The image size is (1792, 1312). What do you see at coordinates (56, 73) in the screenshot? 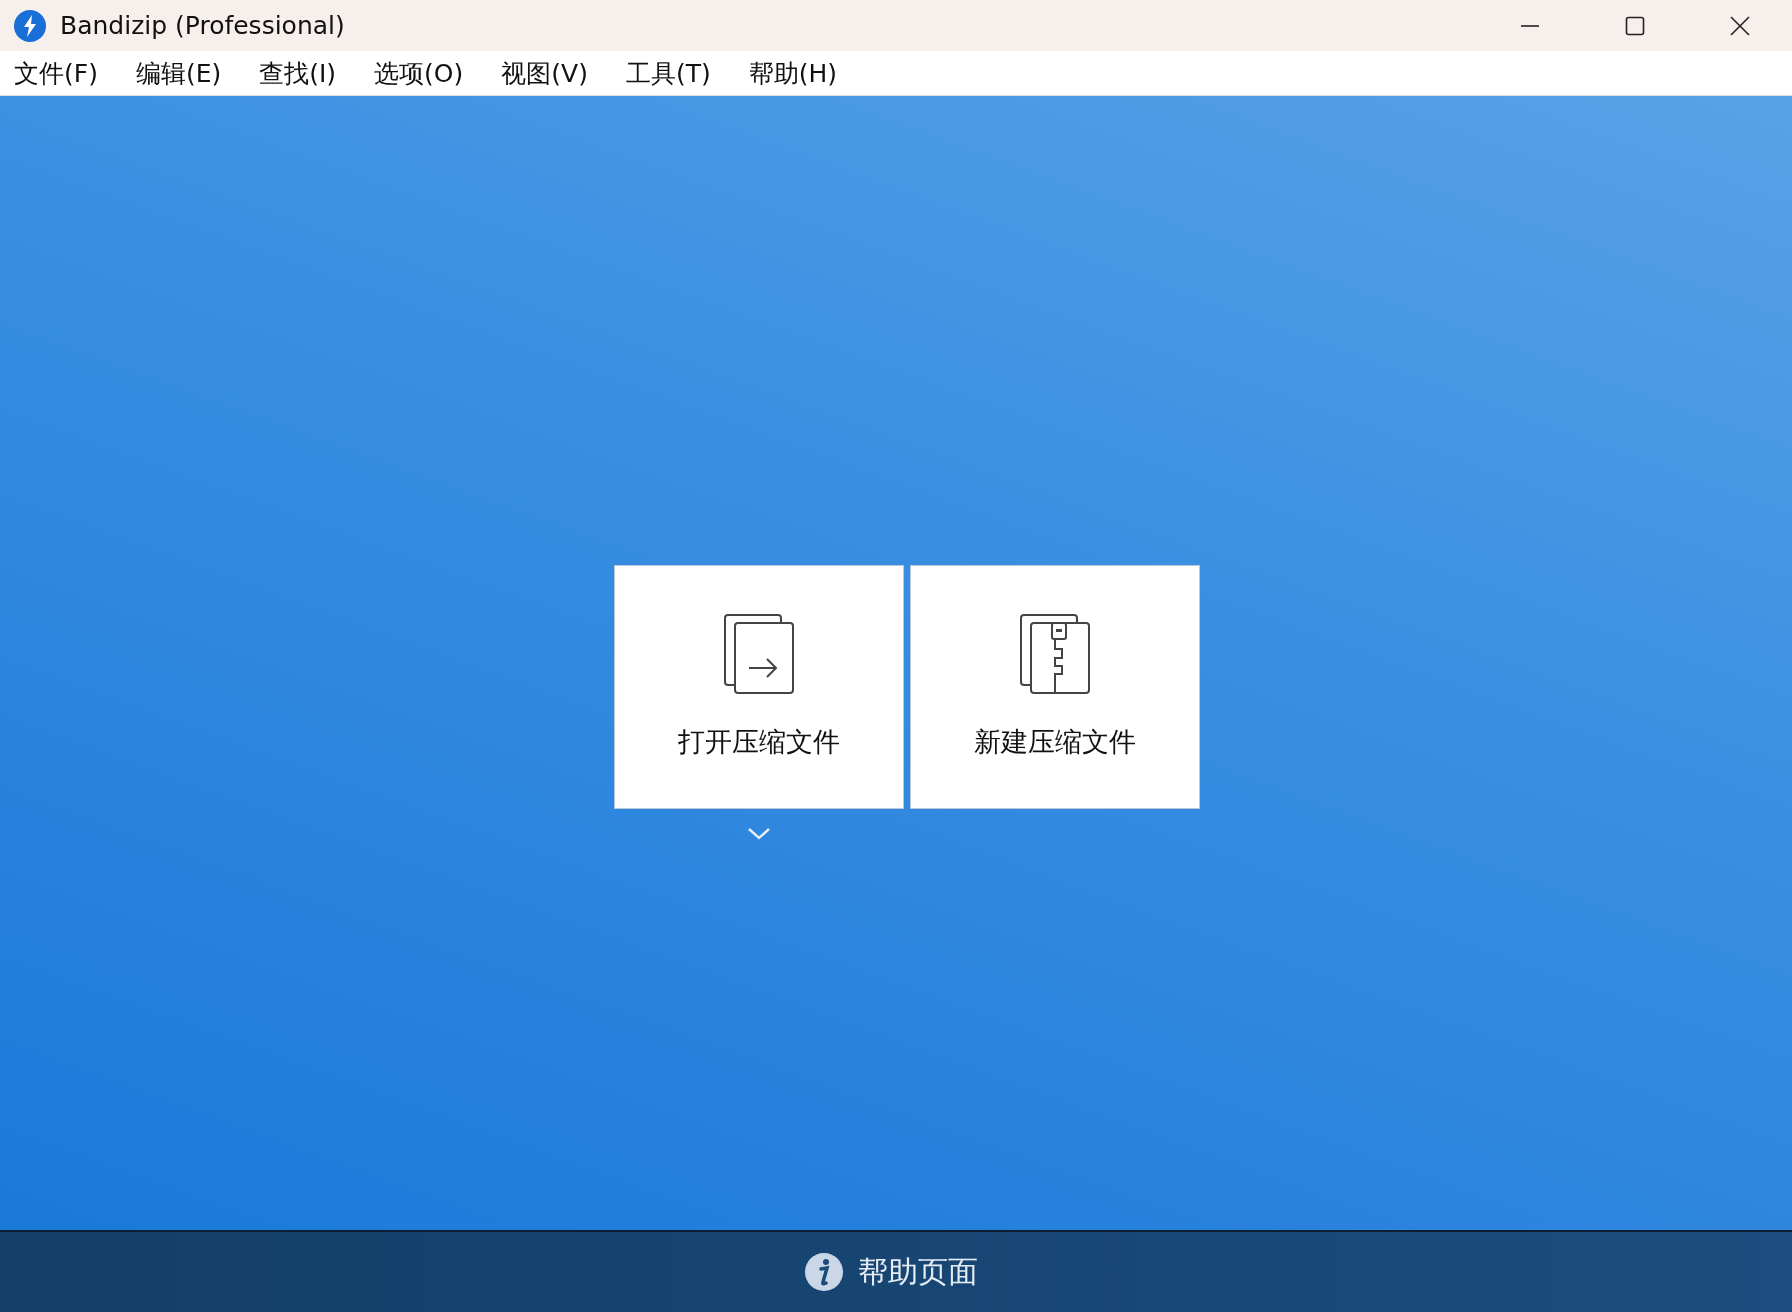
I see `menu-item: 文件(F)` at bounding box center [56, 73].